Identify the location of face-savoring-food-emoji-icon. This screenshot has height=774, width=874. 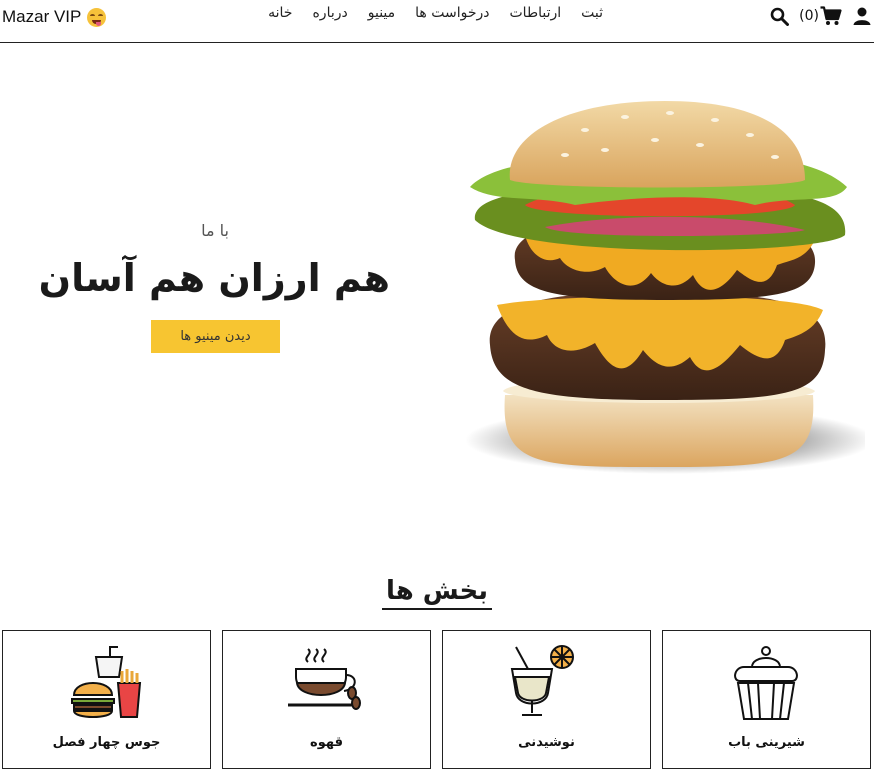
(97, 17).